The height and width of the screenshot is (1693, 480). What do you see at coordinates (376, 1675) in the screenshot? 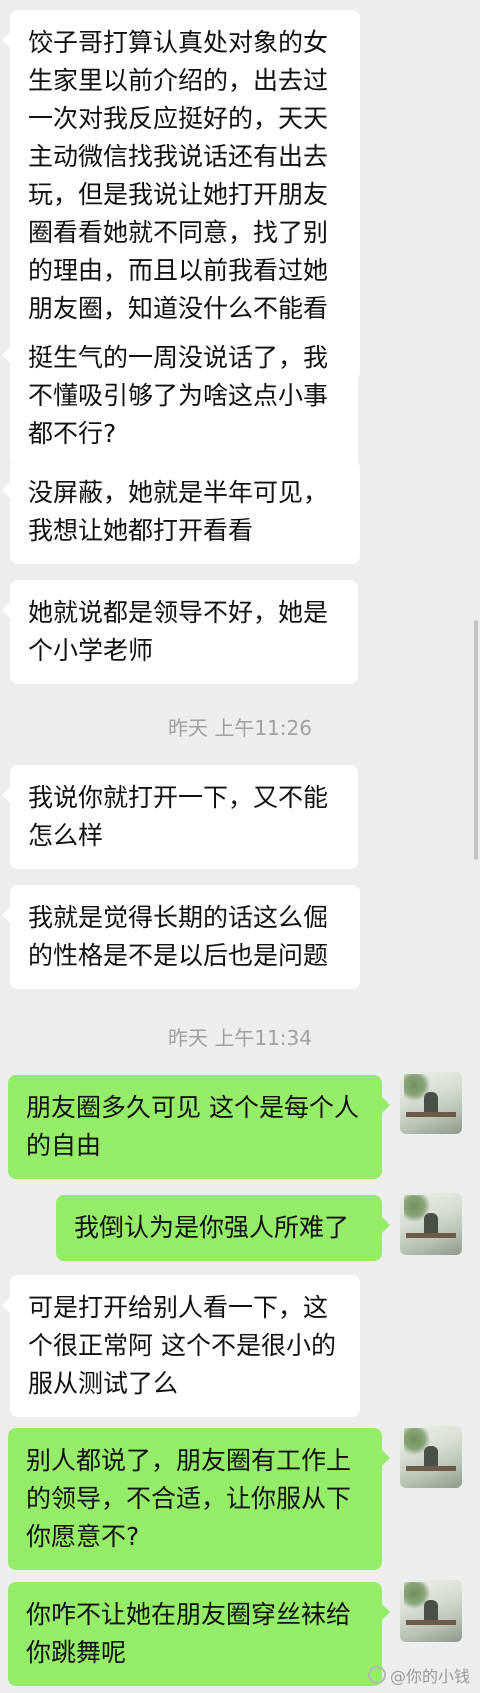
I see `weibo-icon` at bounding box center [376, 1675].